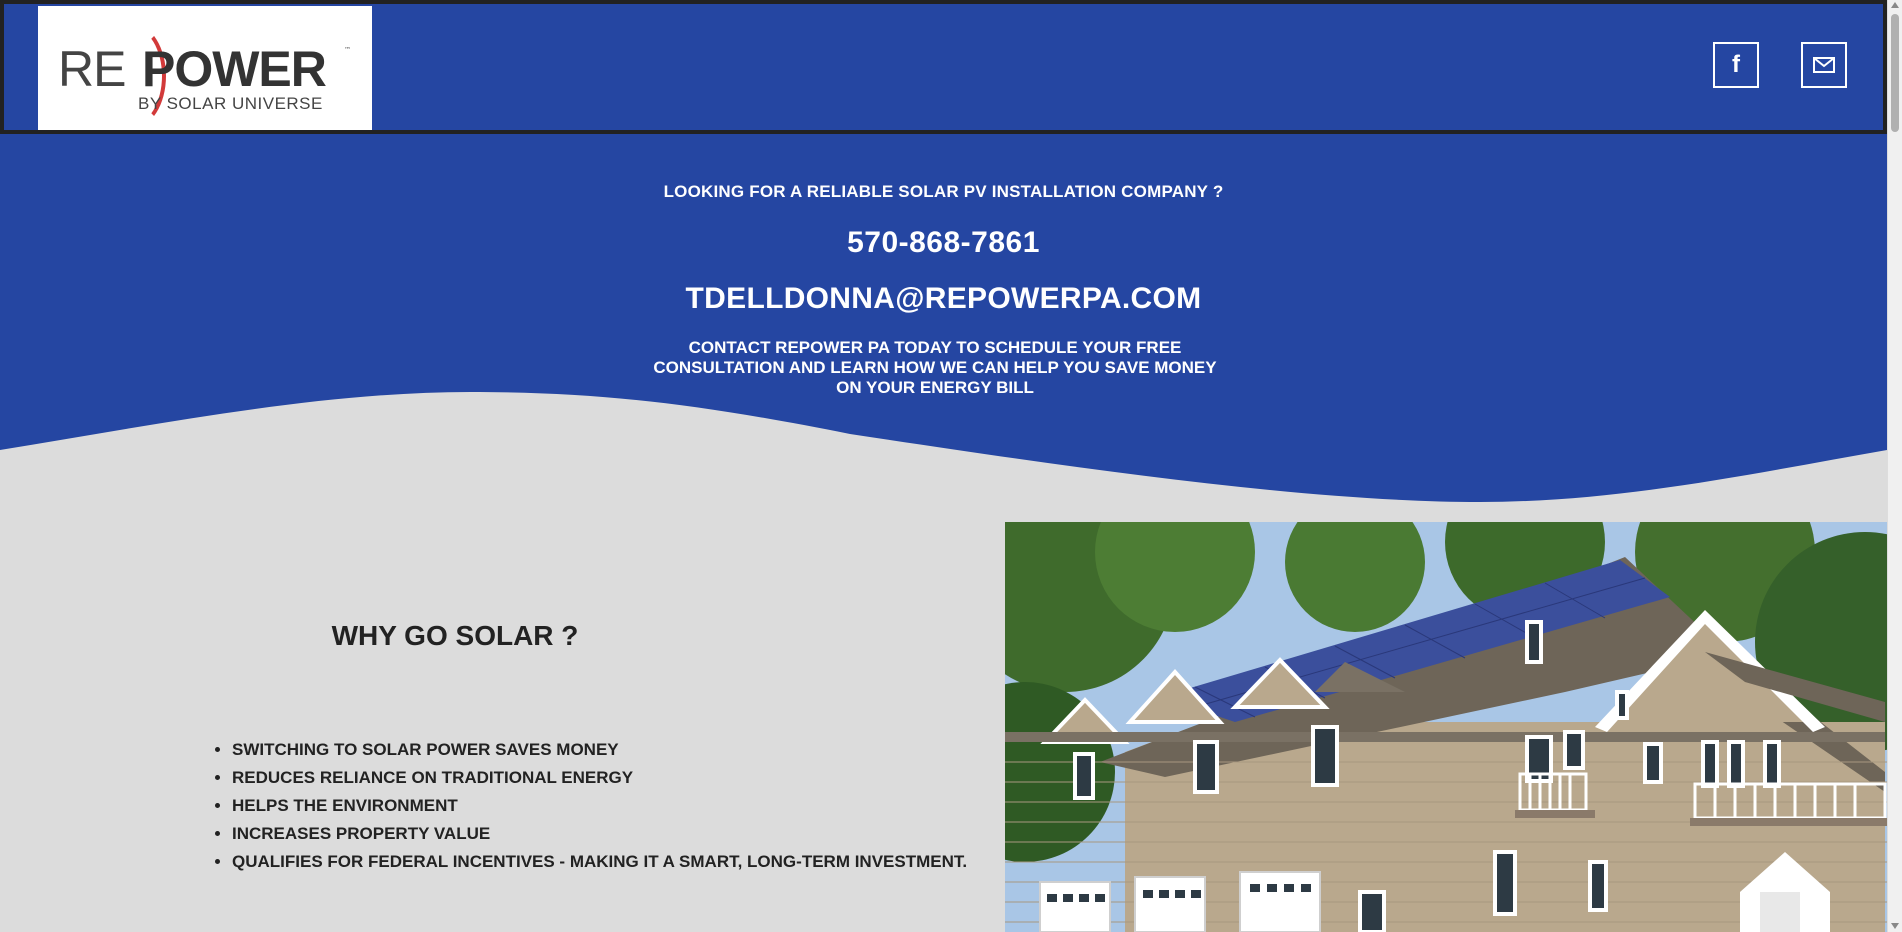 The image size is (1902, 932). What do you see at coordinates (234, 69) in the screenshot?
I see `logo-power-text: POWER` at bounding box center [234, 69].